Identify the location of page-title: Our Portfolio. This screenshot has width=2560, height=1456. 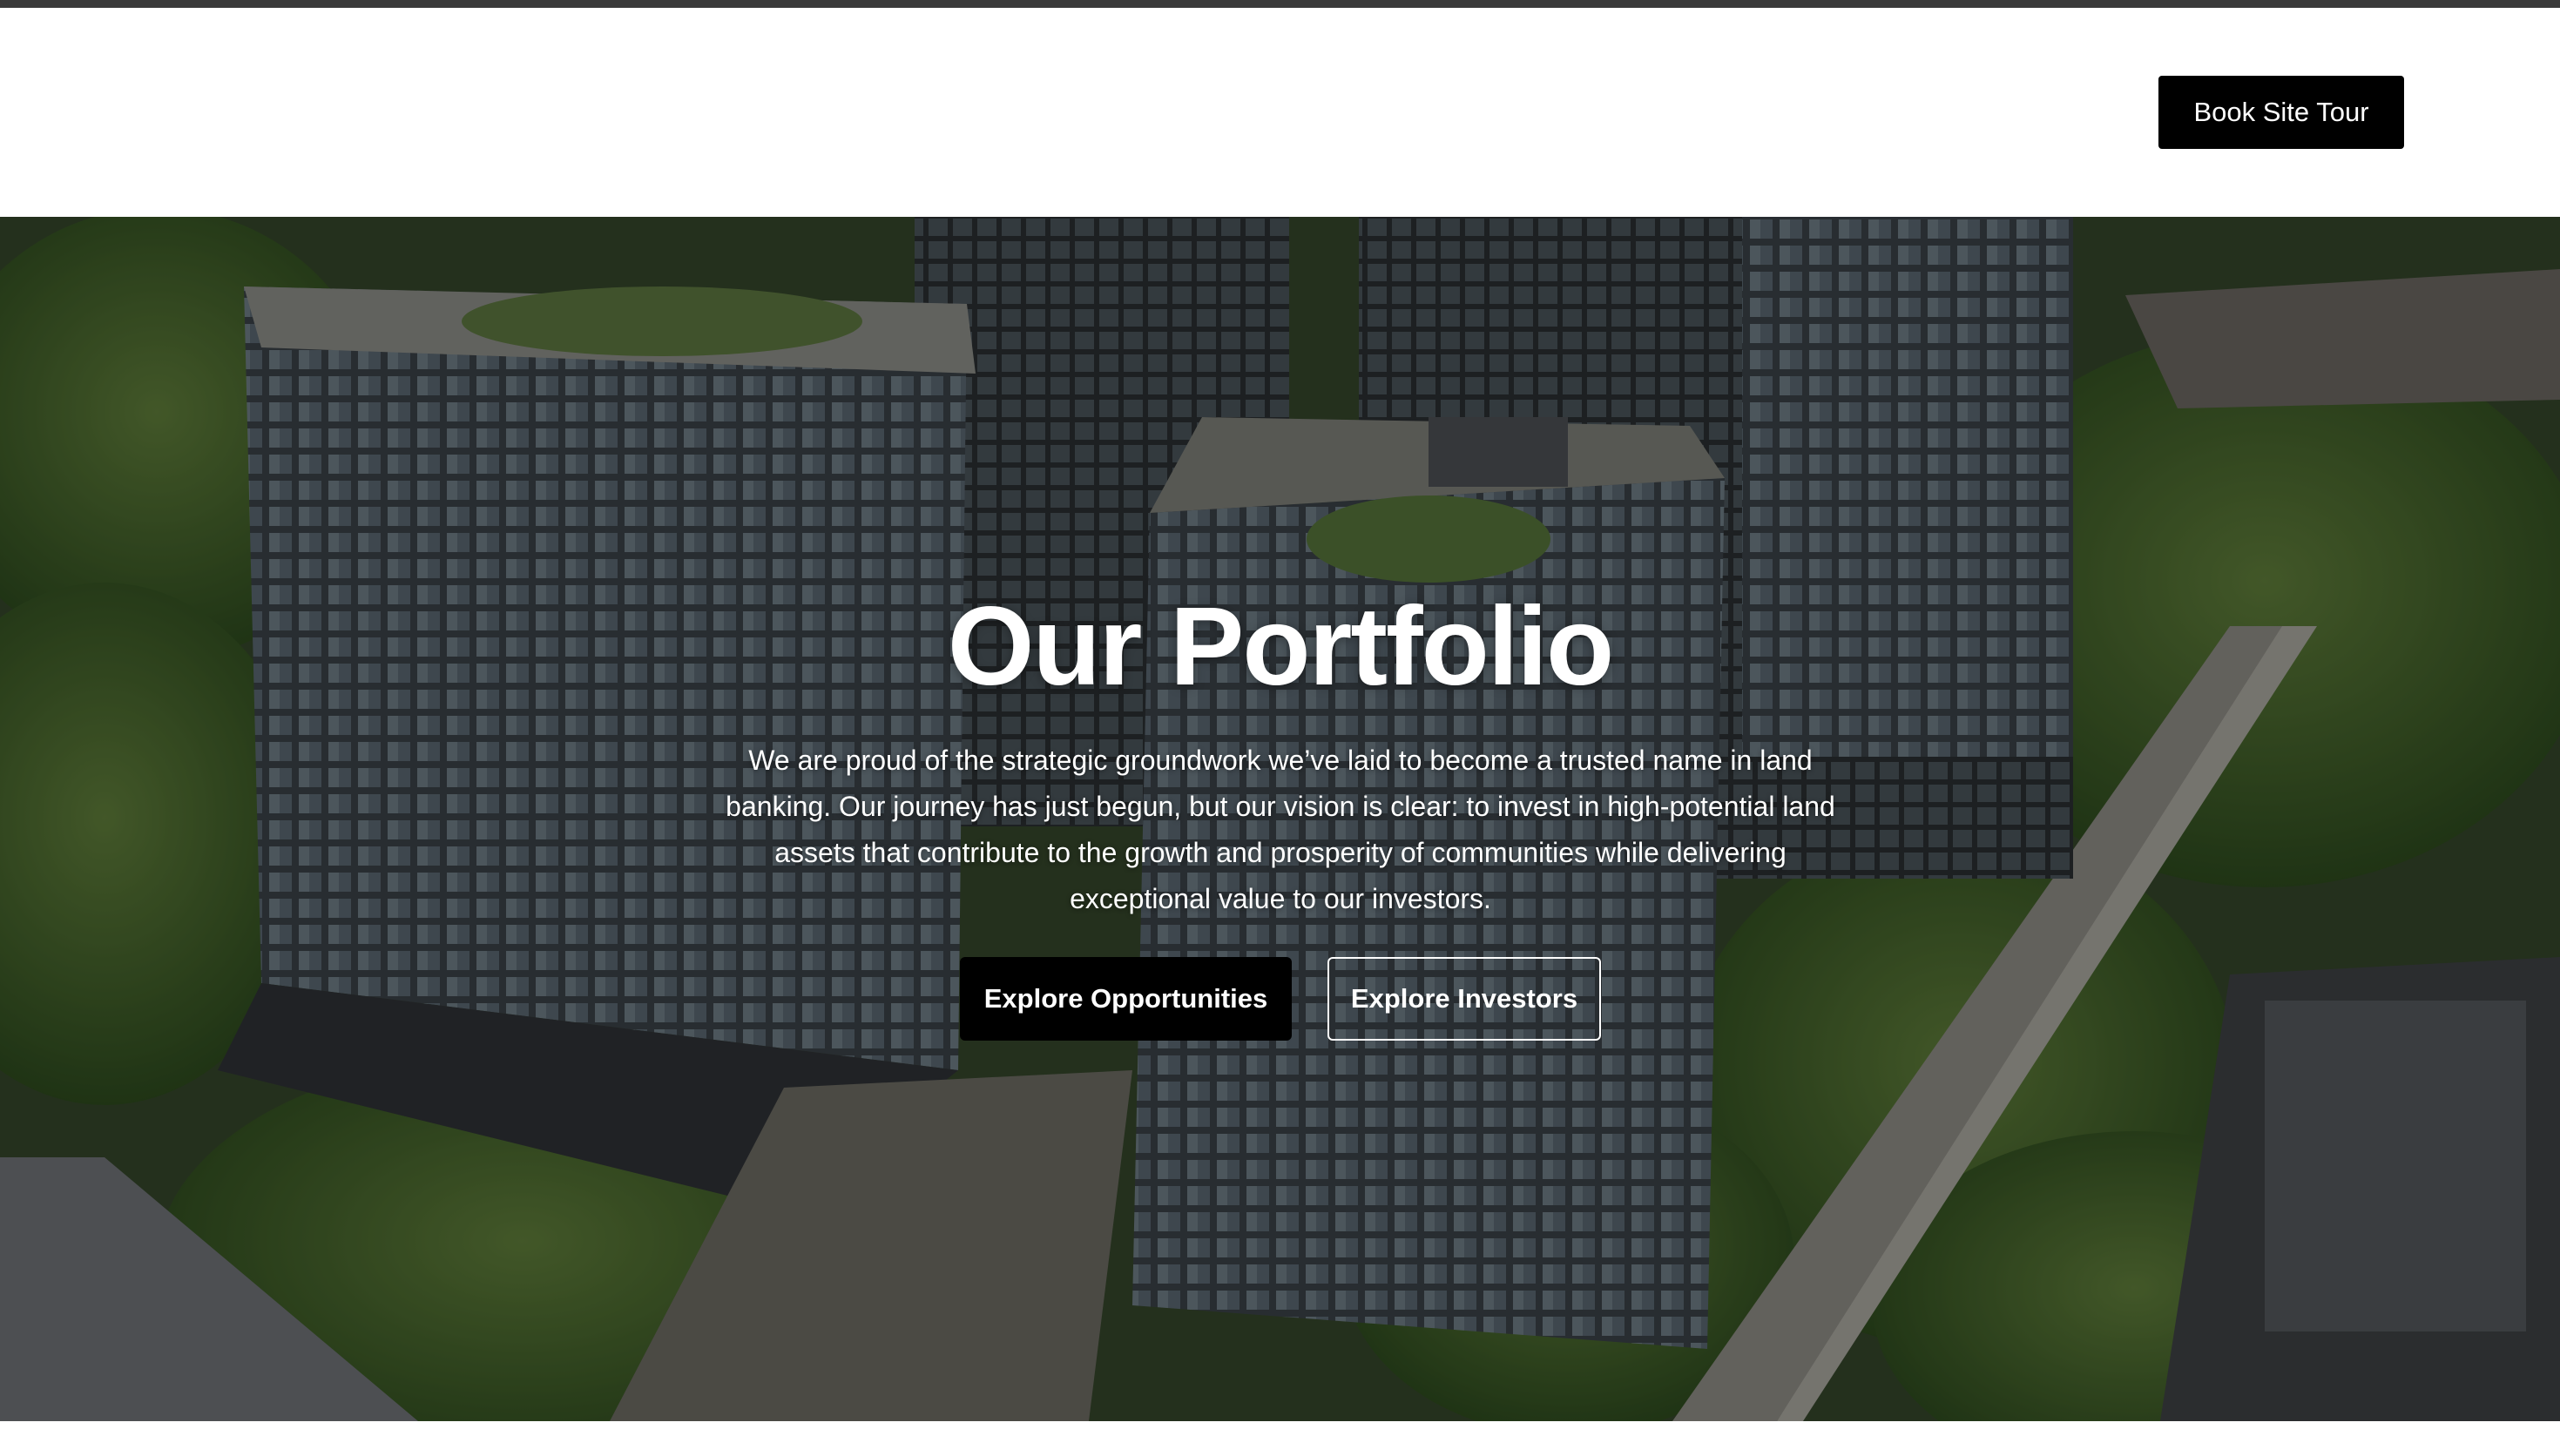
(1280, 646).